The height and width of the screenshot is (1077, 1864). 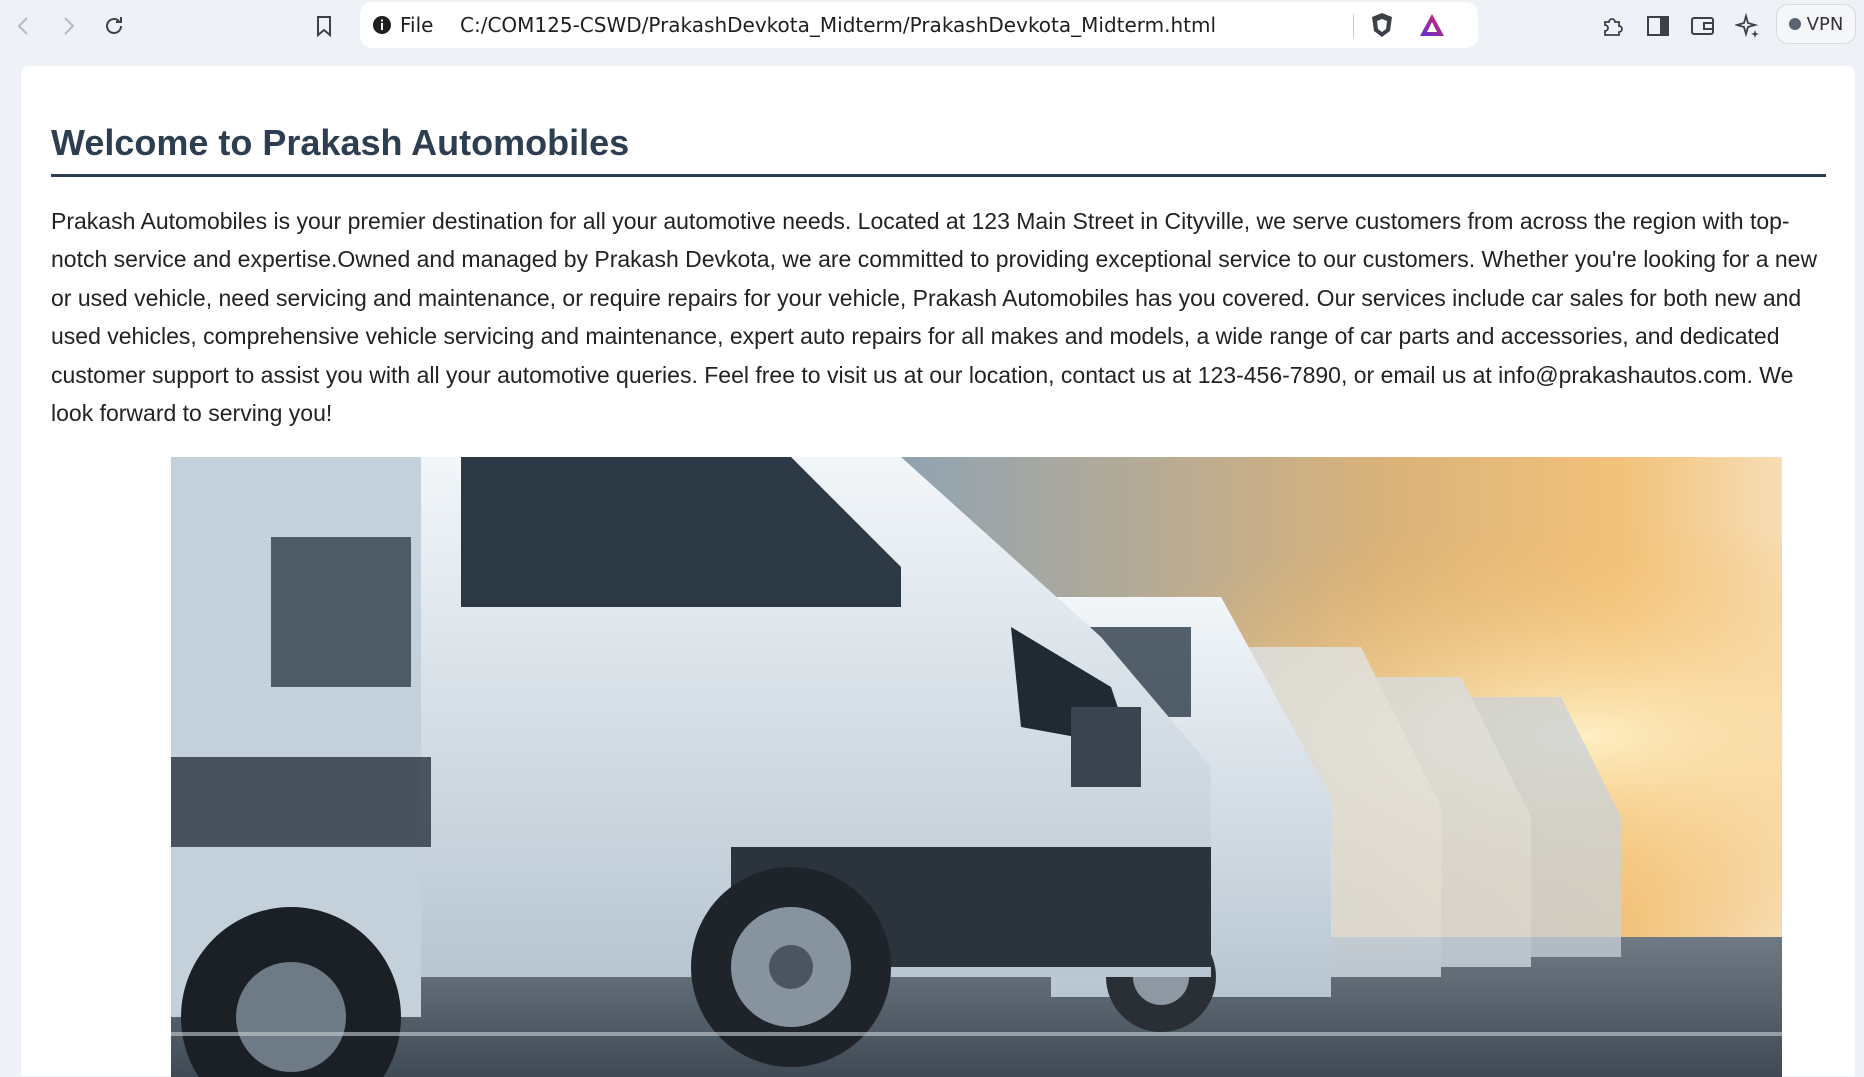 I want to click on address-separator, so click(x=1353, y=26).